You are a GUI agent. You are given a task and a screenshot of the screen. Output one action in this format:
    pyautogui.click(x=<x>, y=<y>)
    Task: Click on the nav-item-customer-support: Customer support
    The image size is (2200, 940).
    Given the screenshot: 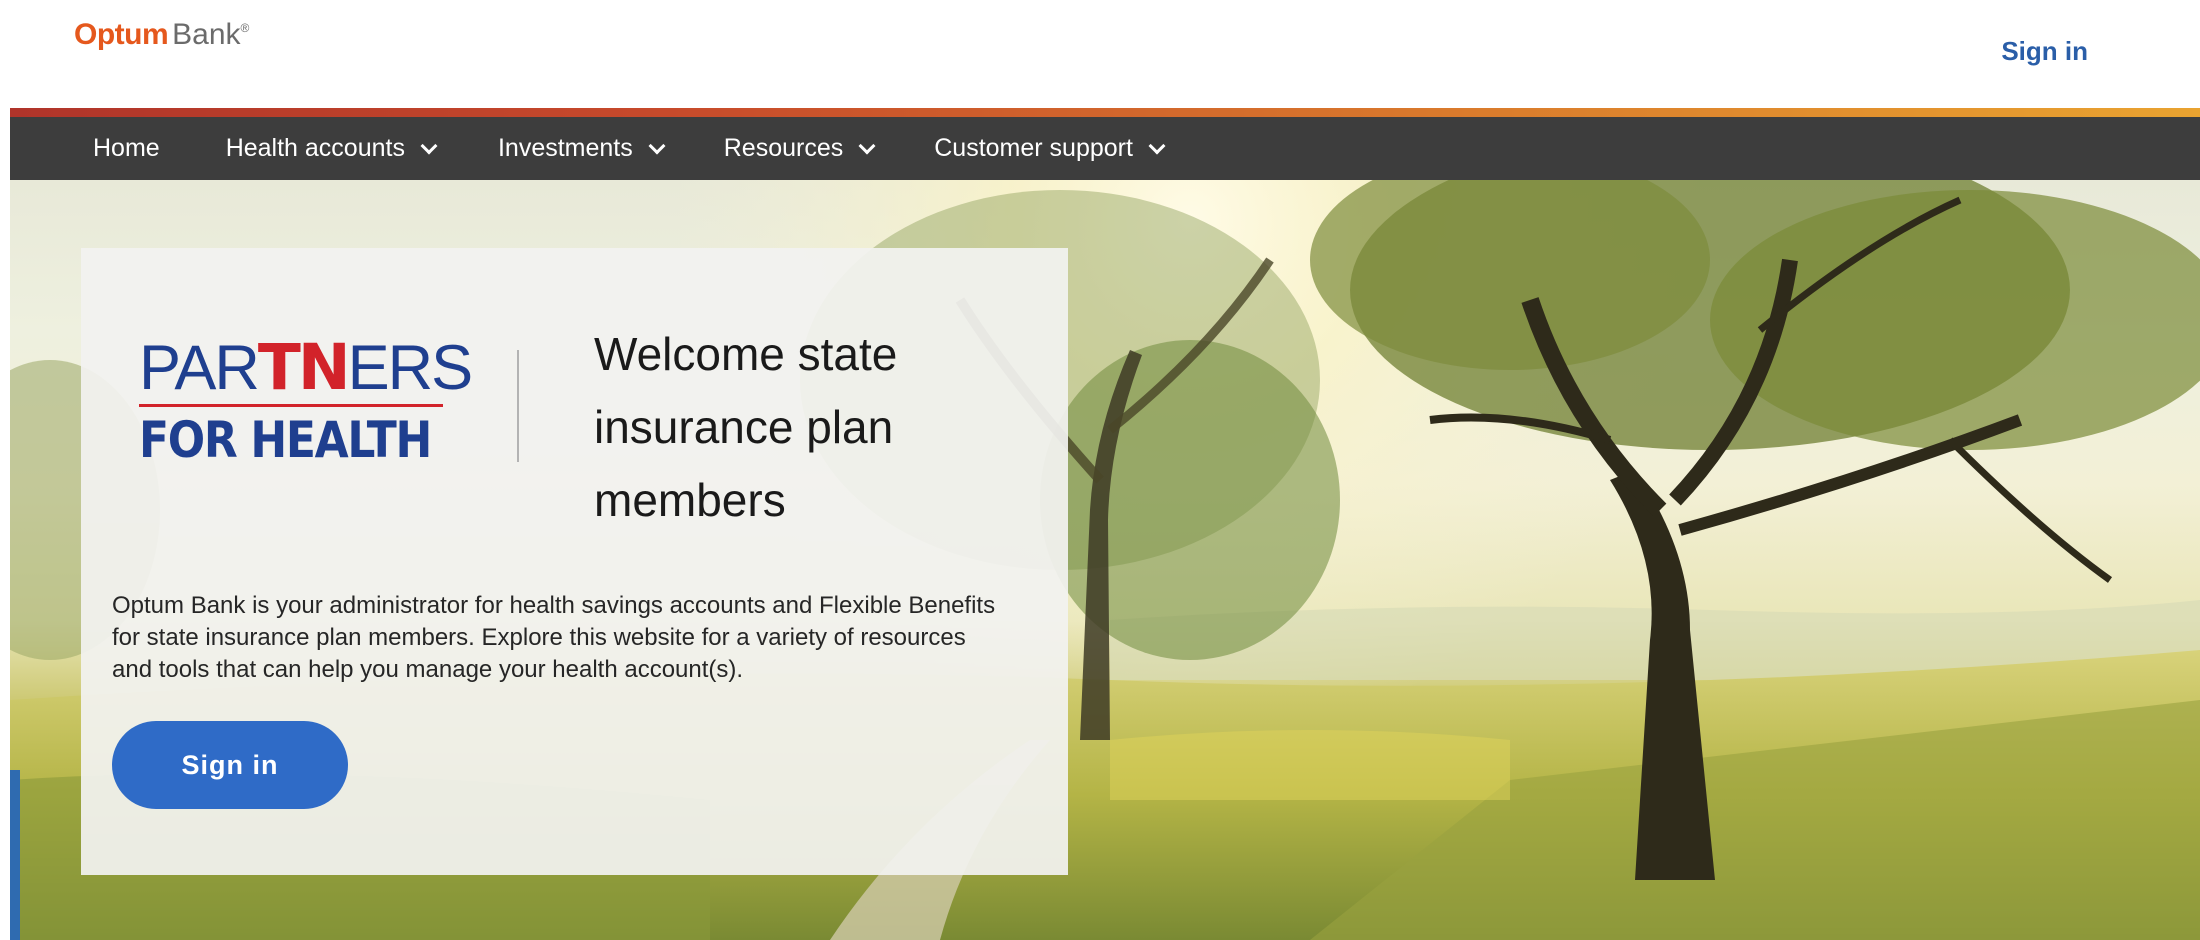 What is the action you would take?
    pyautogui.click(x=1050, y=148)
    